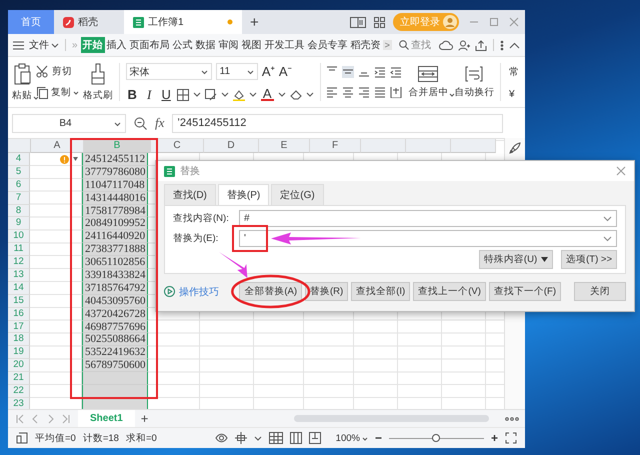  Describe the element at coordinates (296, 438) in the screenshot. I see `page-layout-icon` at that location.